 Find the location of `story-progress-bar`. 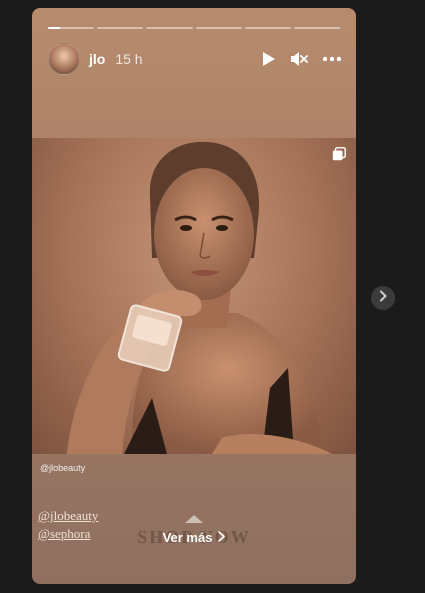

story-progress-bar is located at coordinates (194, 28).